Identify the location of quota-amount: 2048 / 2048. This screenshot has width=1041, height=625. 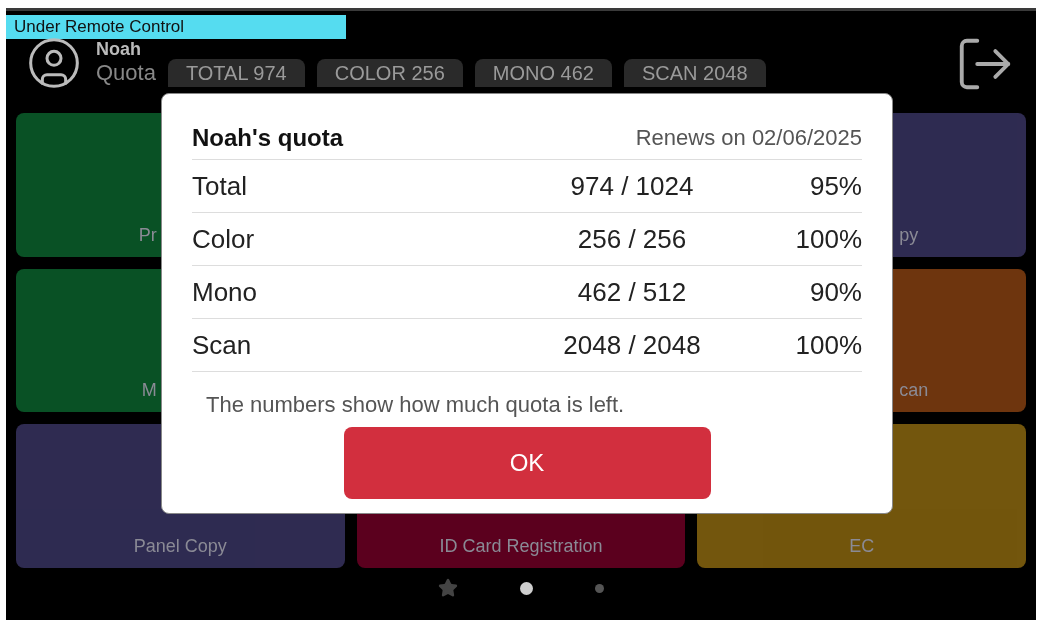
(632, 345).